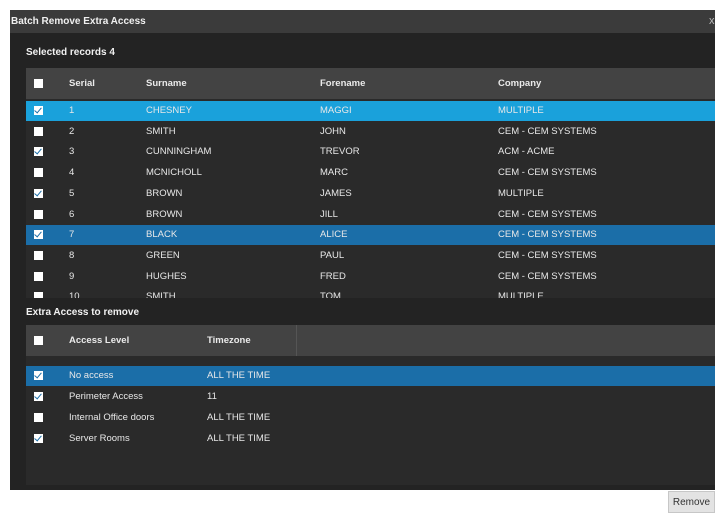 The image size is (715, 513). I want to click on forename-cell: TOM, so click(330, 294).